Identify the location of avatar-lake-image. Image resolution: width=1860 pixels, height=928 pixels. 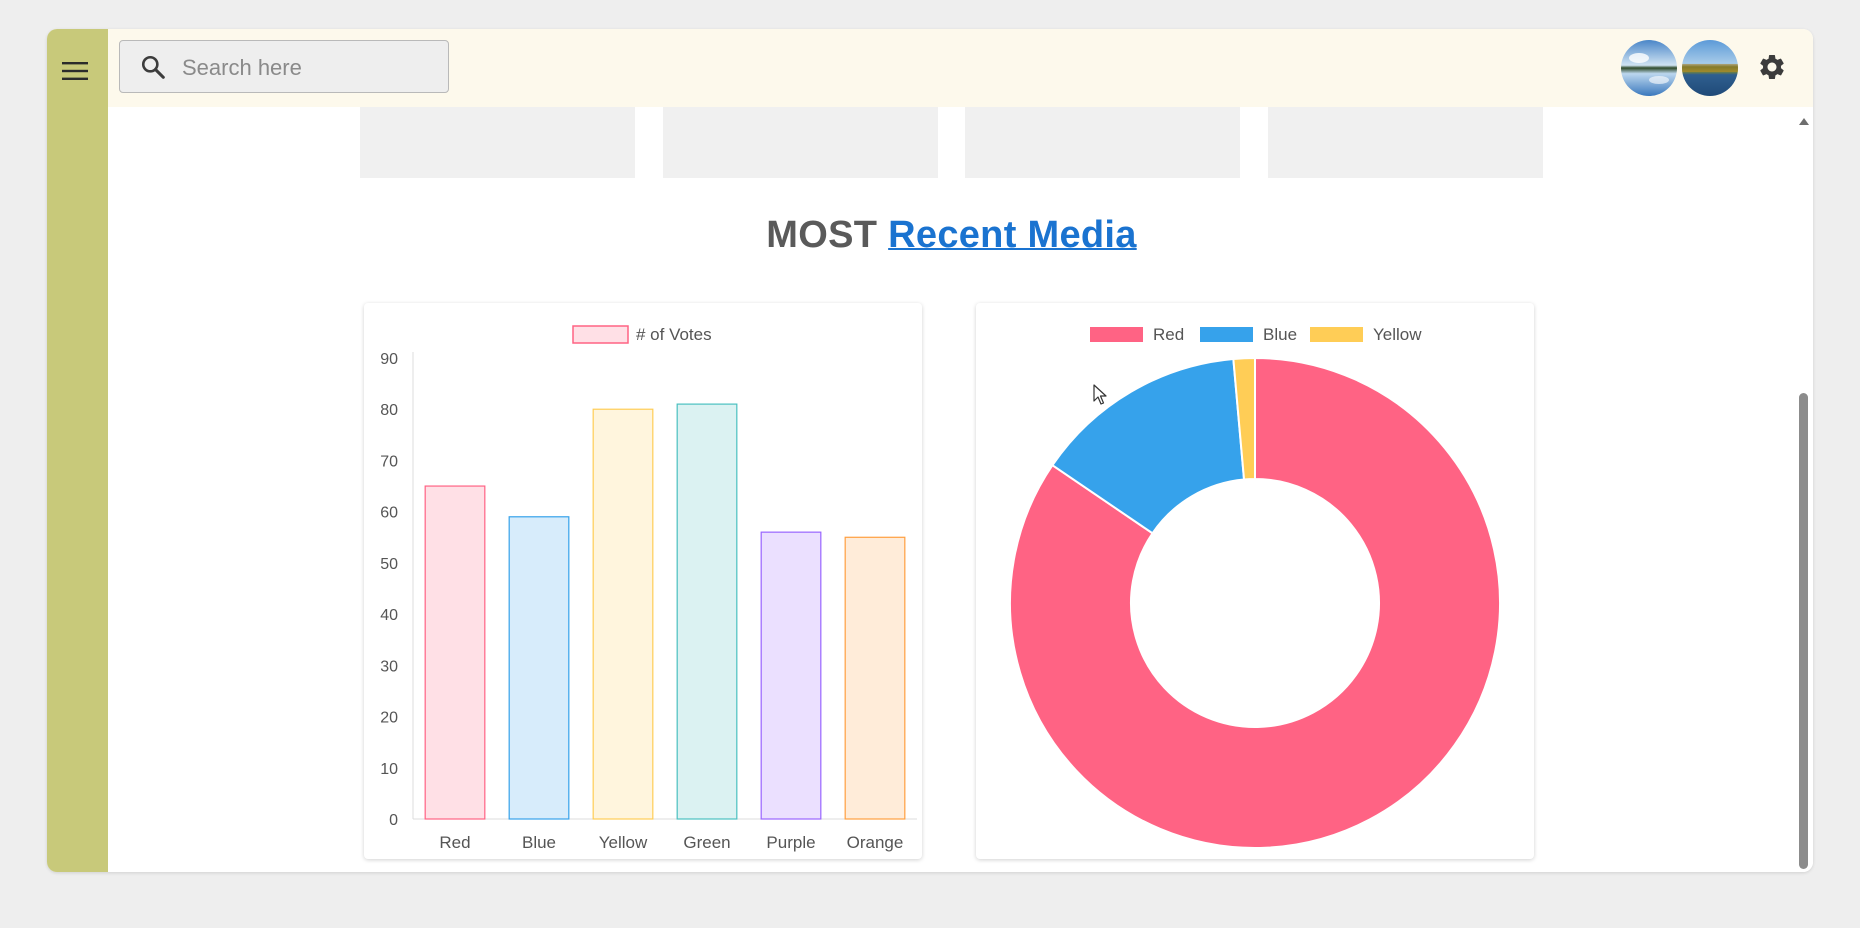
(1649, 68).